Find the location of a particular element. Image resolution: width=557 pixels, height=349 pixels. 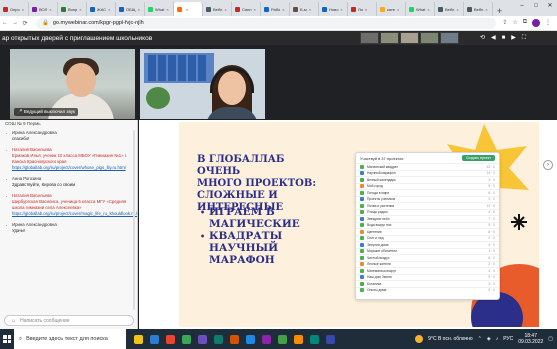

maximize-button: □ is located at coordinates (536, 6).